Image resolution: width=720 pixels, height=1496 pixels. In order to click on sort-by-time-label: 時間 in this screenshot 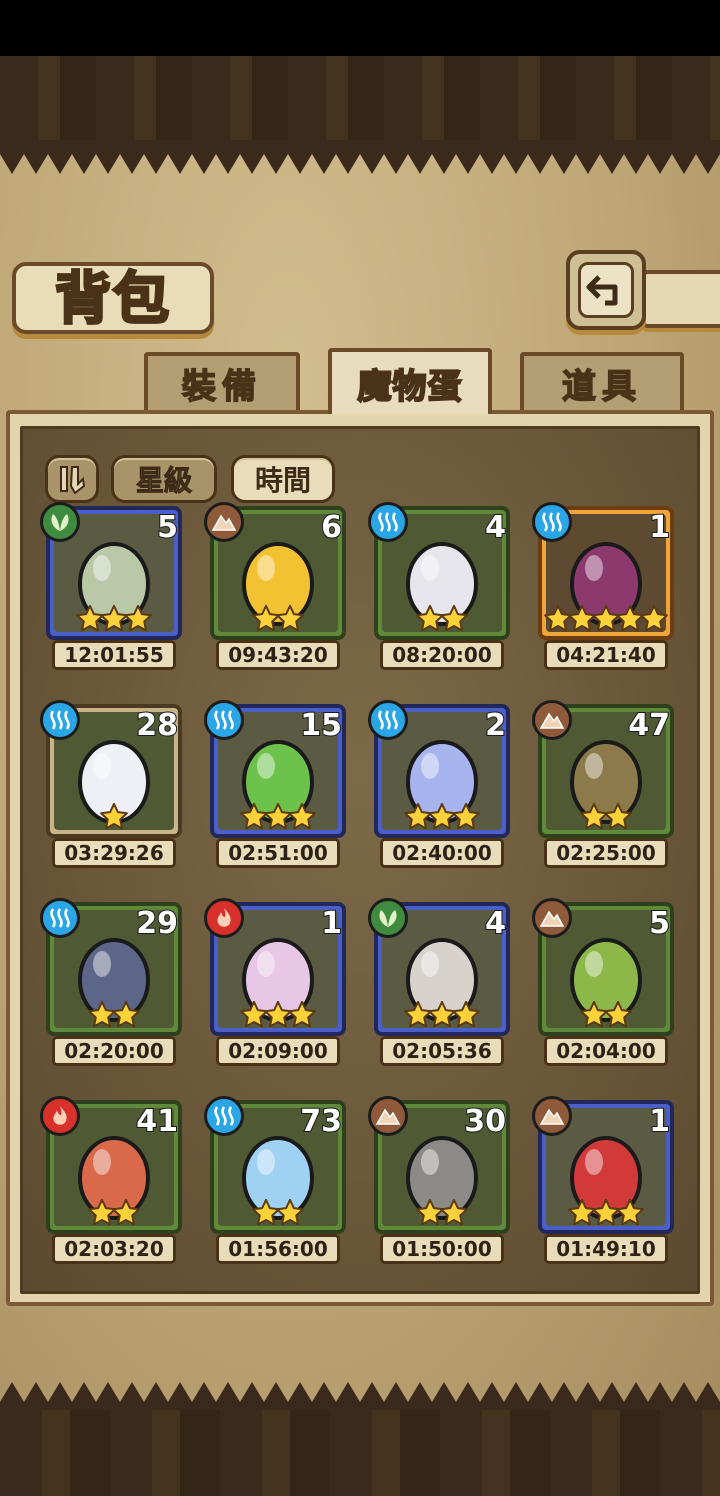, I will do `click(282, 480)`.